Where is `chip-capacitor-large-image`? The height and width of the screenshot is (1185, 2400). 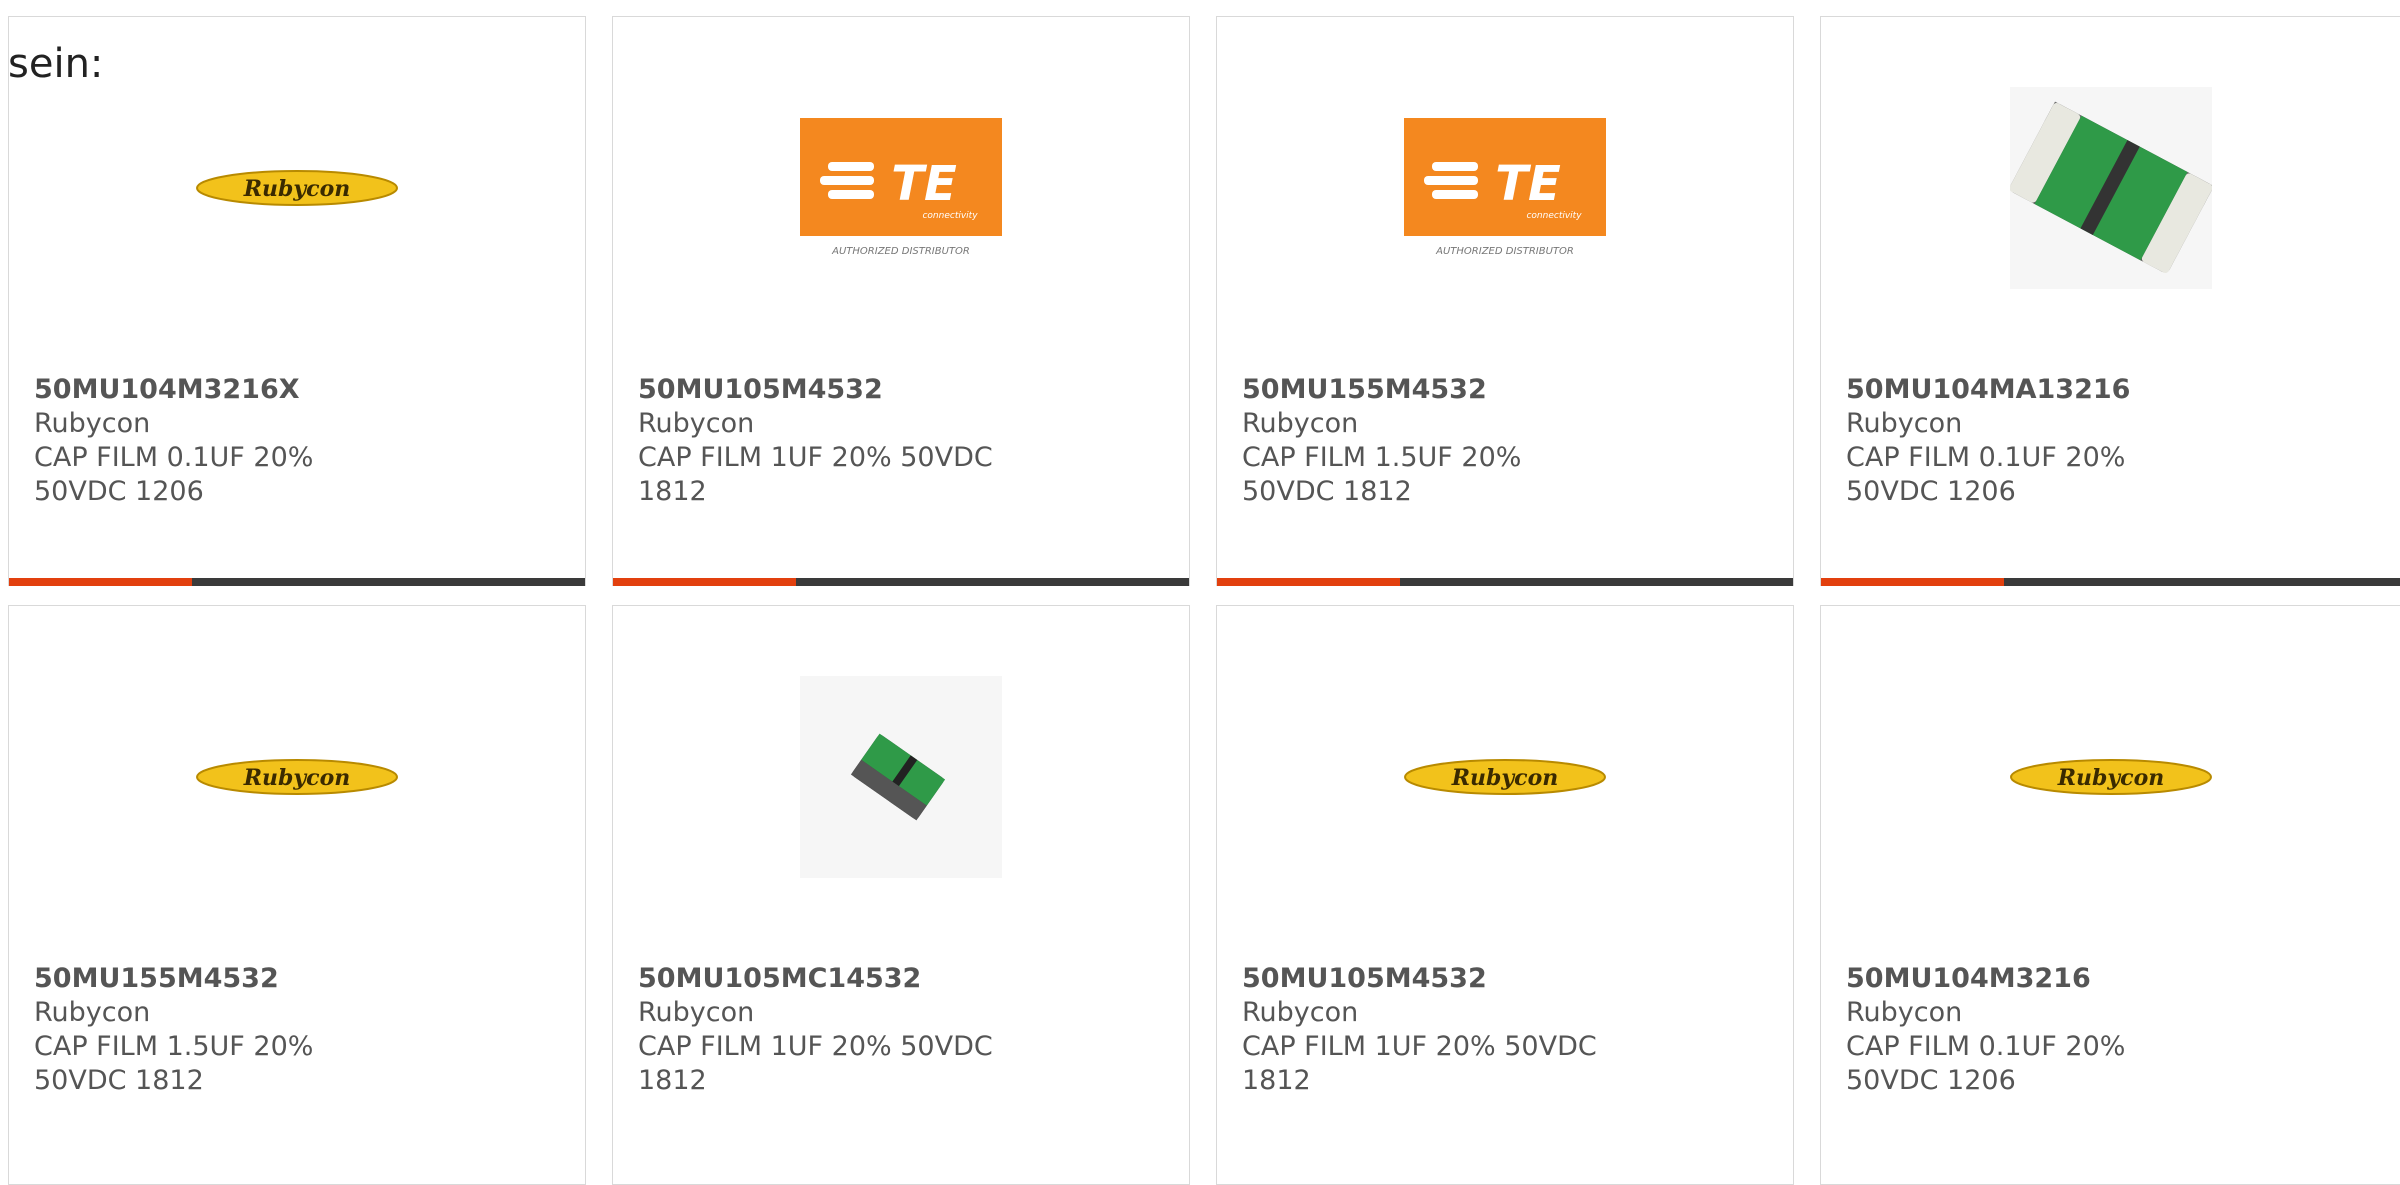 chip-capacitor-large-image is located at coordinates (2110, 188).